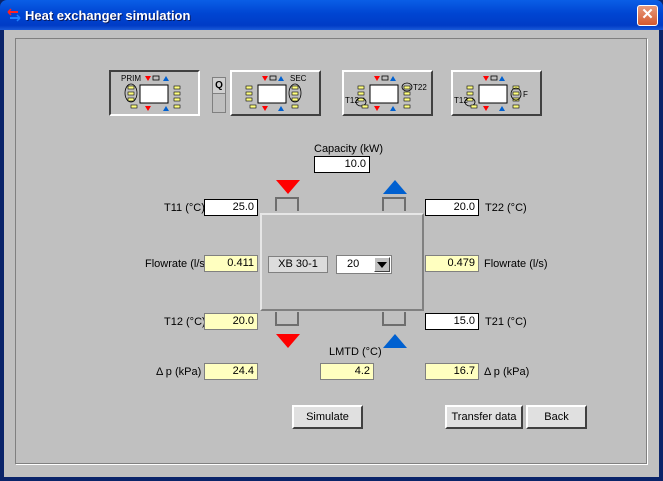 Image resolution: width=663 pixels, height=481 pixels. Describe the element at coordinates (108, 15) in the screenshot. I see `window-title: Heat exchanger simulation` at that location.